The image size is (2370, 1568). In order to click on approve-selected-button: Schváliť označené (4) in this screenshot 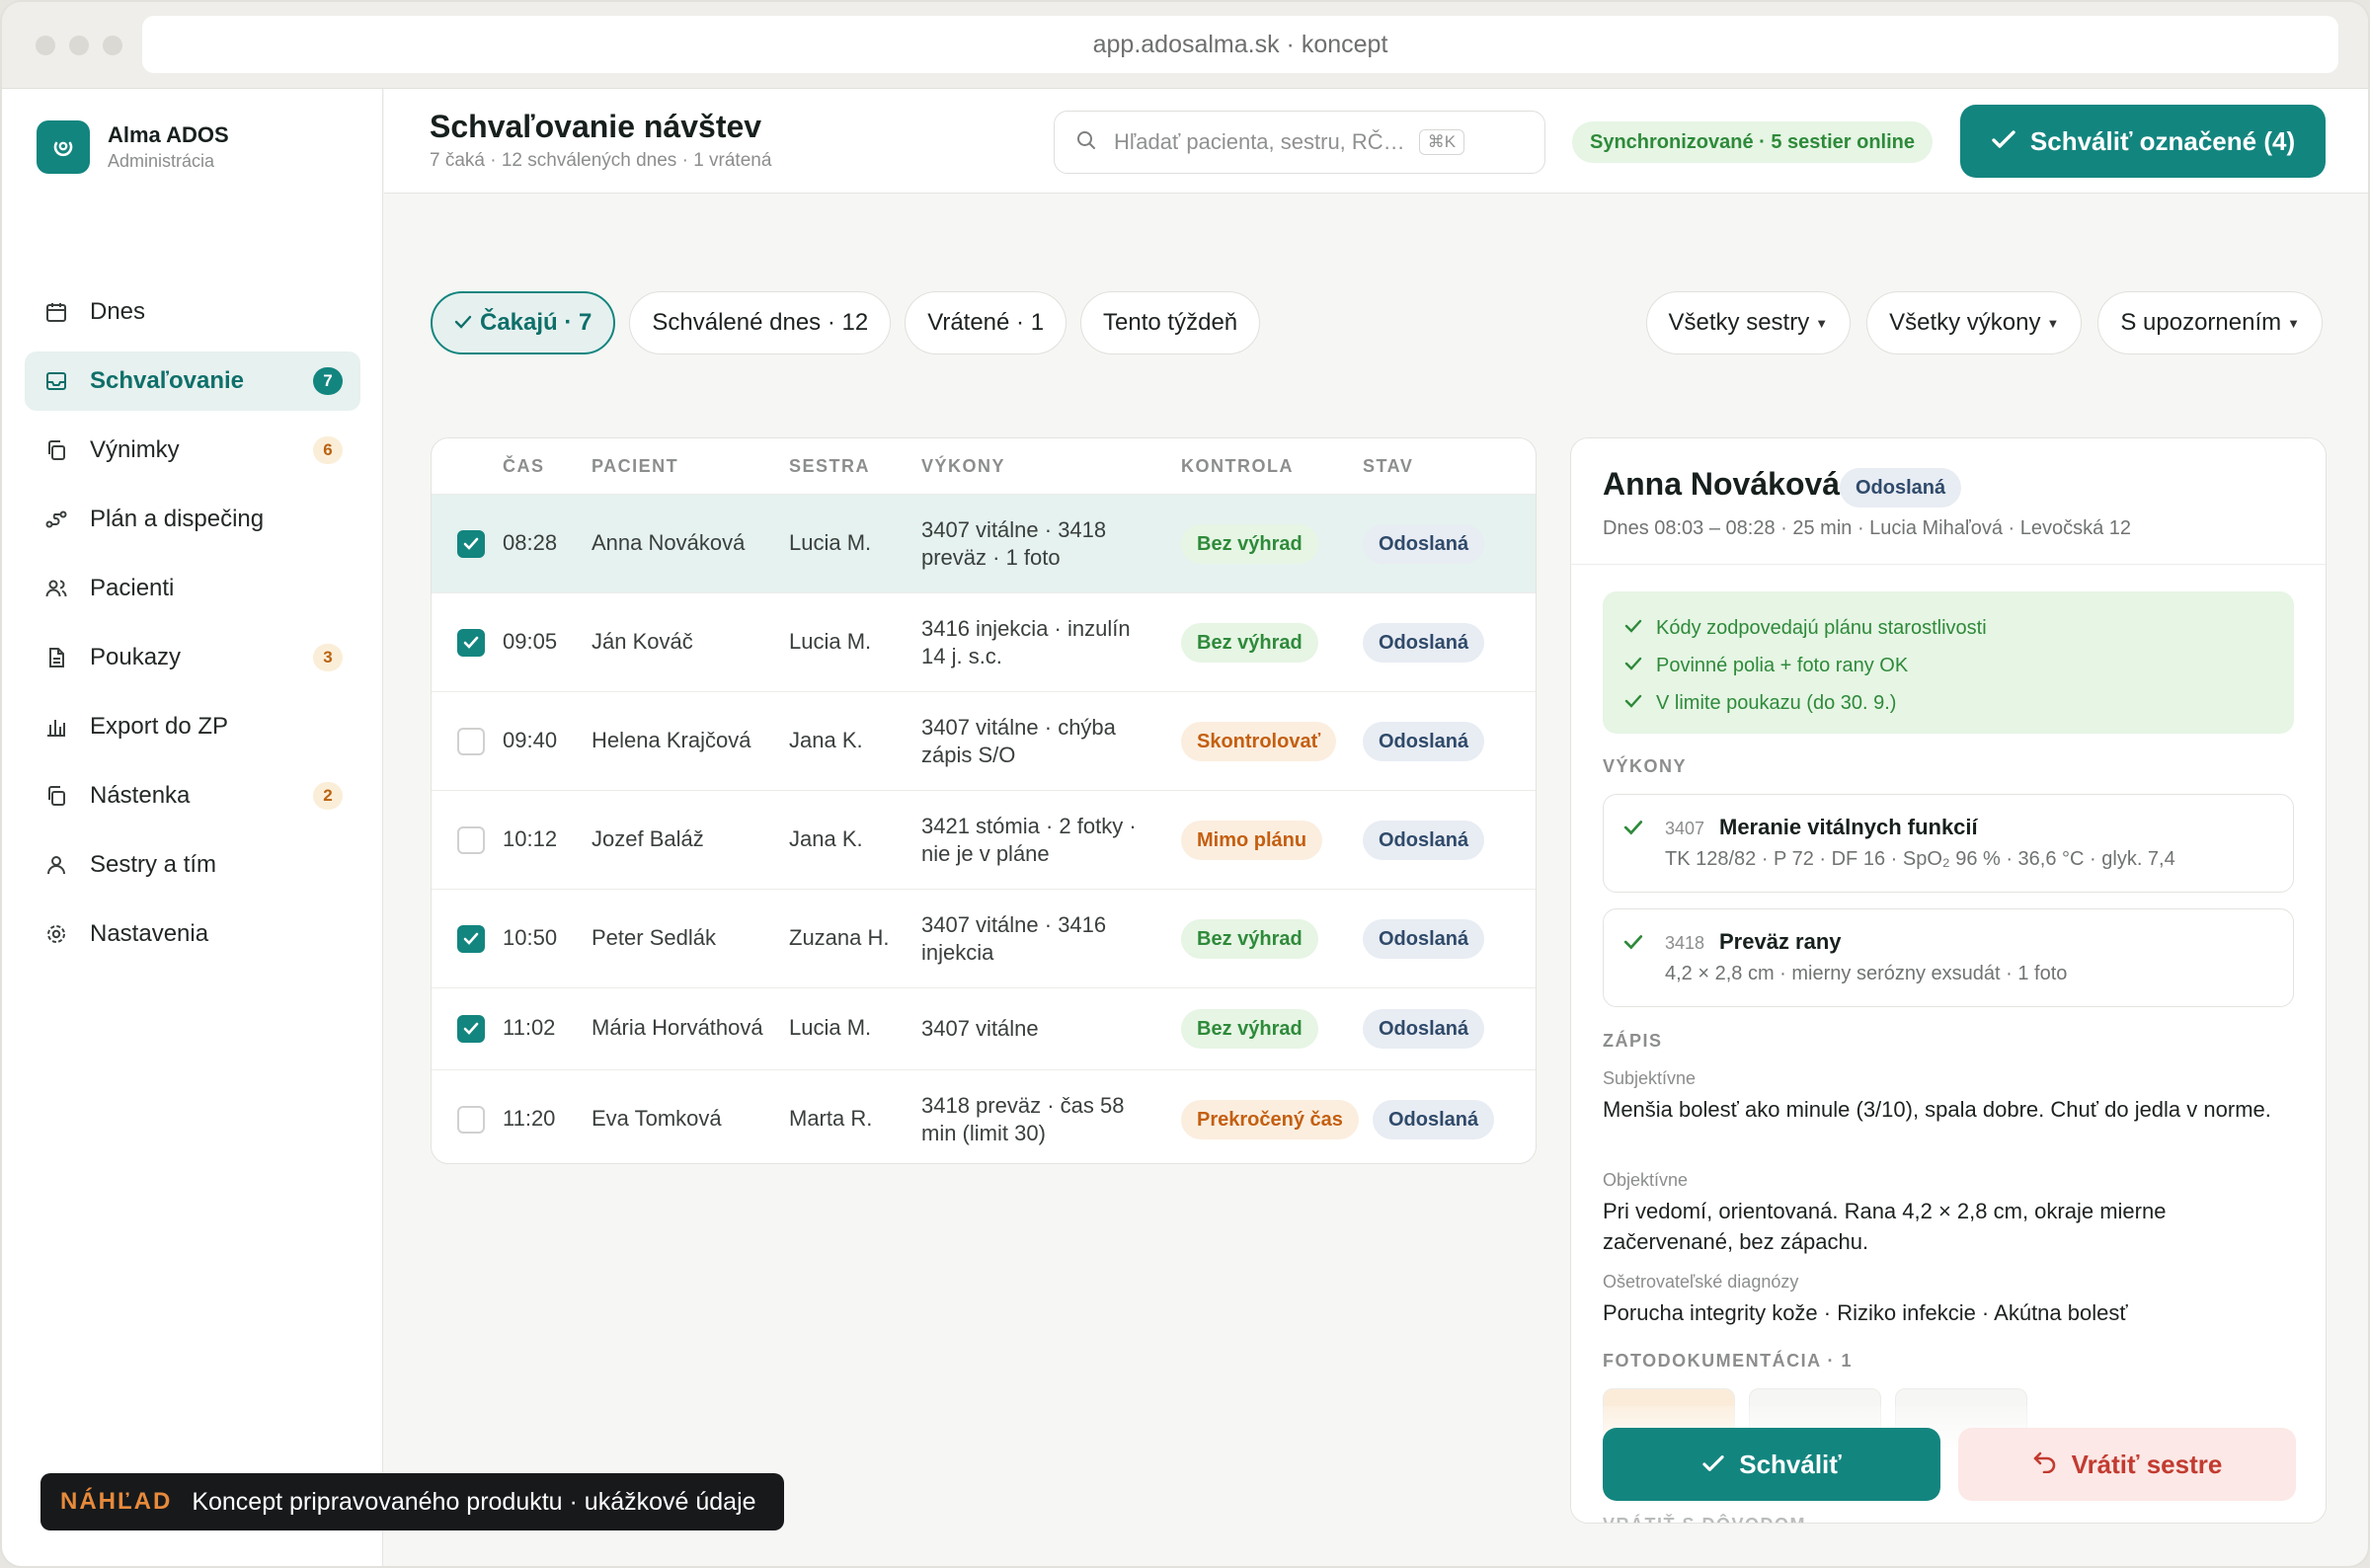, I will do `click(2143, 141)`.